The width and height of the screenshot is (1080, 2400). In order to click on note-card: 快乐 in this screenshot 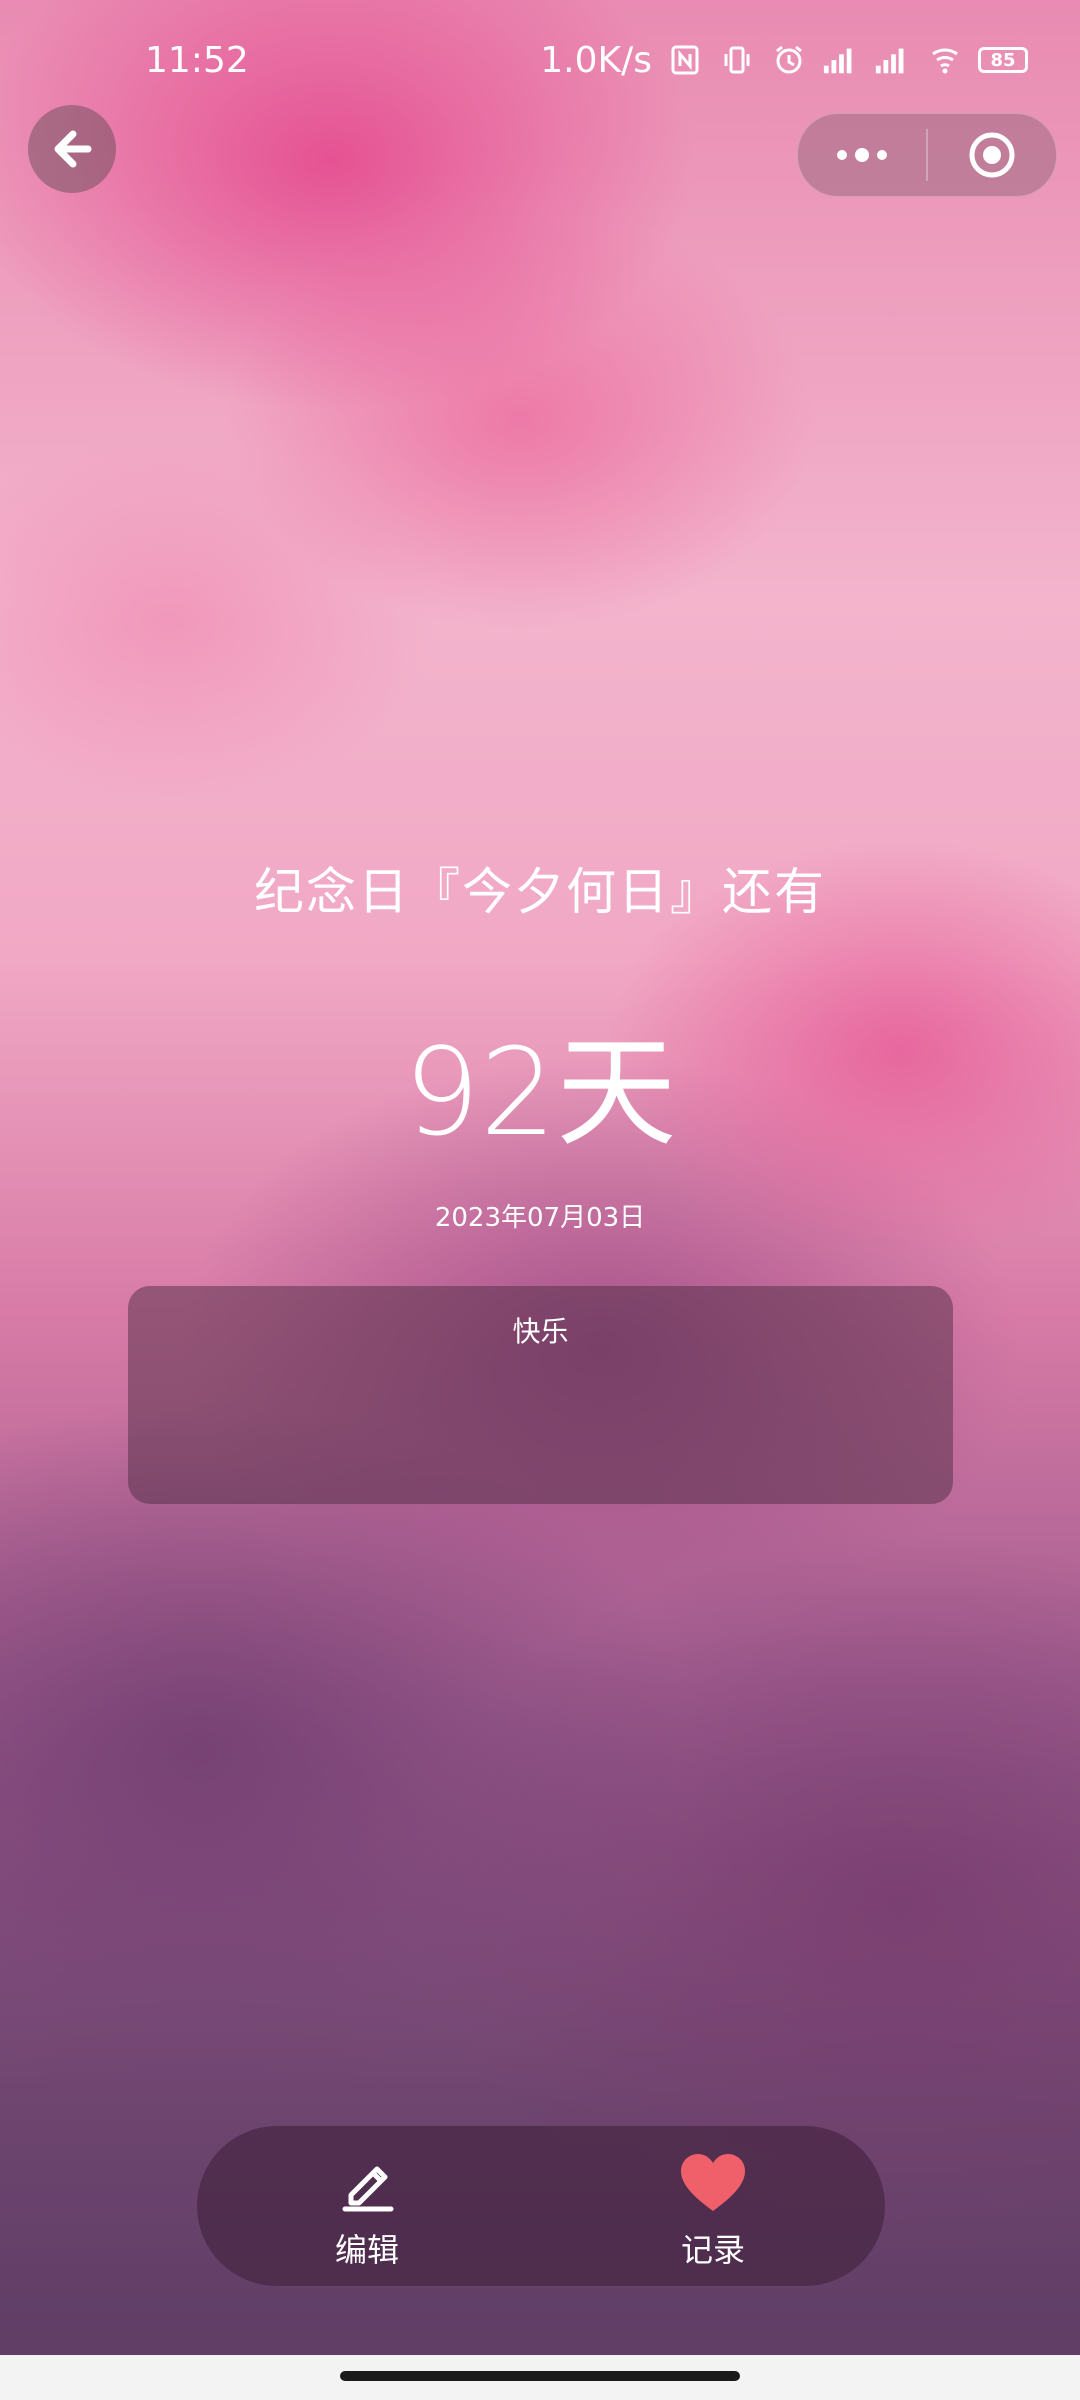, I will do `click(540, 1395)`.